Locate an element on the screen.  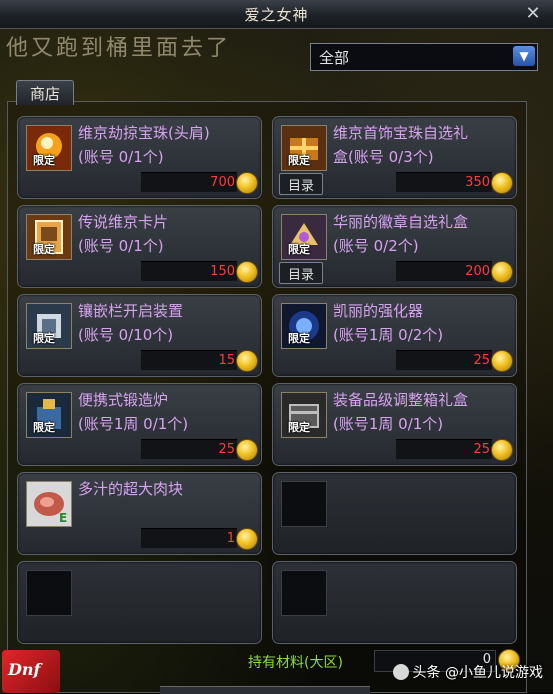
svg-text: E is located at coordinates (63, 518).